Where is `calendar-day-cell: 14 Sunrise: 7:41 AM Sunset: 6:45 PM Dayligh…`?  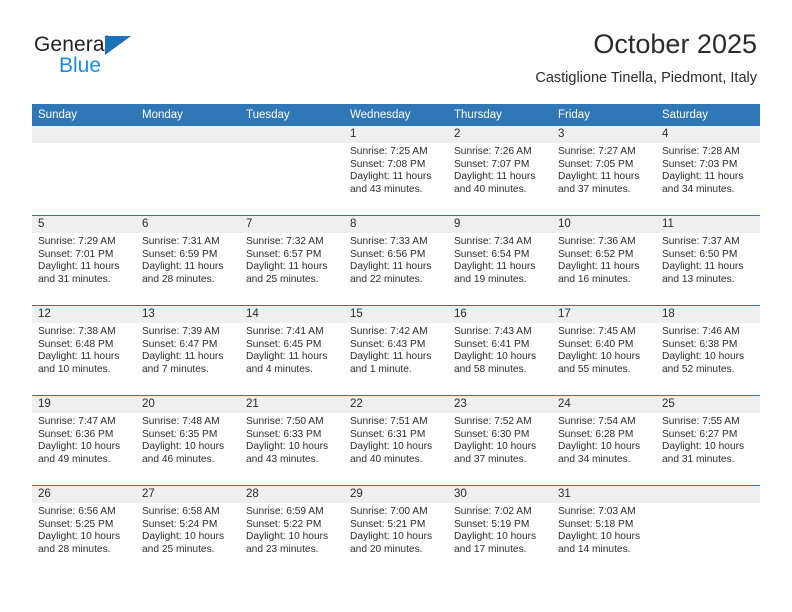
calendar-day-cell: 14 Sunrise: 7:41 AM Sunset: 6:45 PM Dayligh… is located at coordinates (292, 350).